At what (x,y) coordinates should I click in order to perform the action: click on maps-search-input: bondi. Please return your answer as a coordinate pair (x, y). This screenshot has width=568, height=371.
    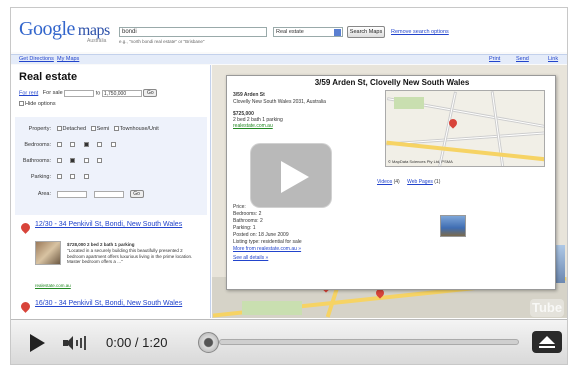
    Looking at the image, I should click on (193, 32).